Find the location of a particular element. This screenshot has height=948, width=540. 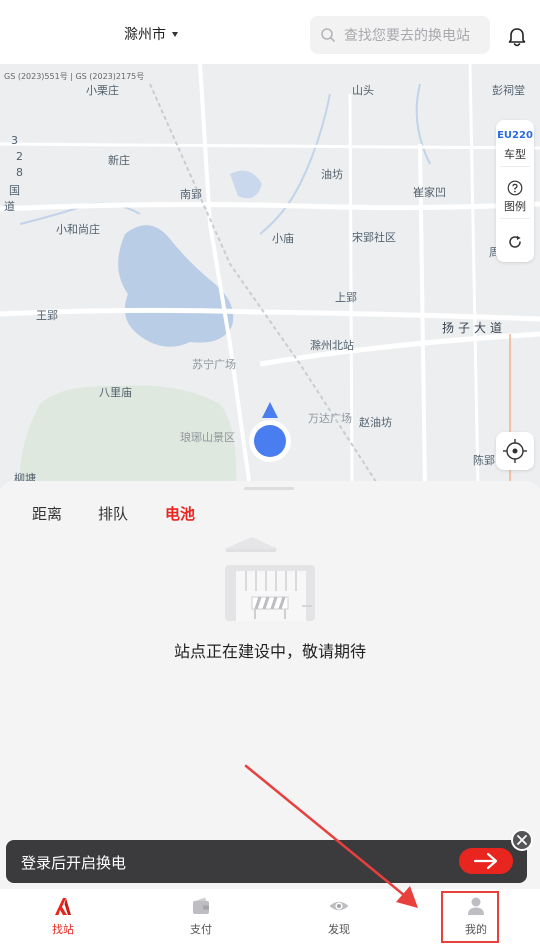

map-label: 国 is located at coordinates (14, 190).